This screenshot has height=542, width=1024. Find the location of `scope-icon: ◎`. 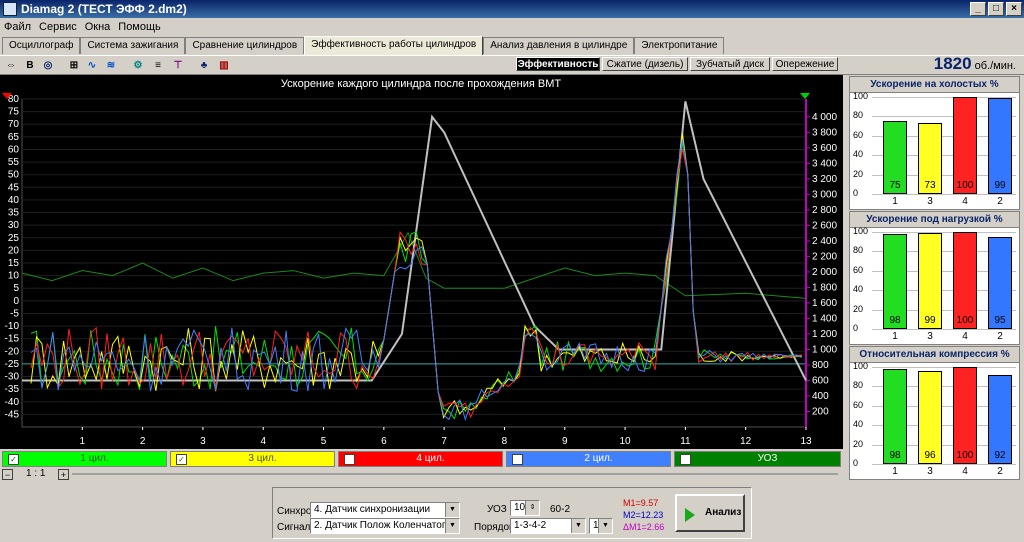

scope-icon: ◎ is located at coordinates (48, 65).